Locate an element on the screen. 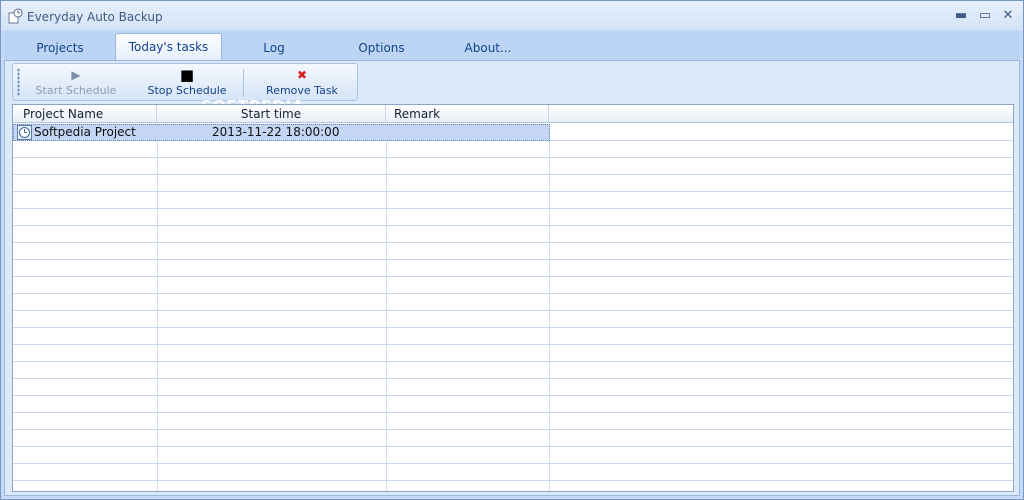 Image resolution: width=1024 pixels, height=500 pixels. close-button: ✕ is located at coordinates (1008, 16).